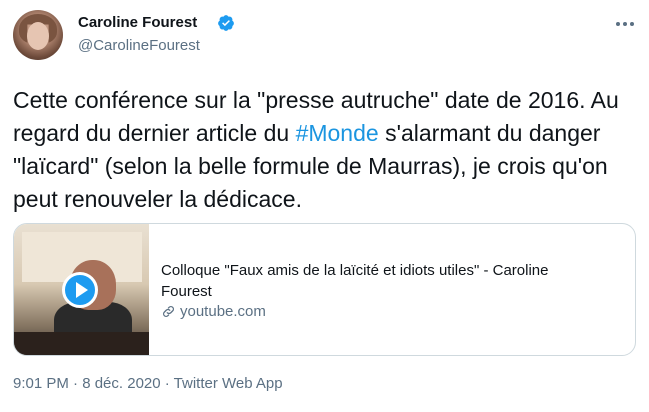  I want to click on author-name: Caroline Fourest, so click(137, 22).